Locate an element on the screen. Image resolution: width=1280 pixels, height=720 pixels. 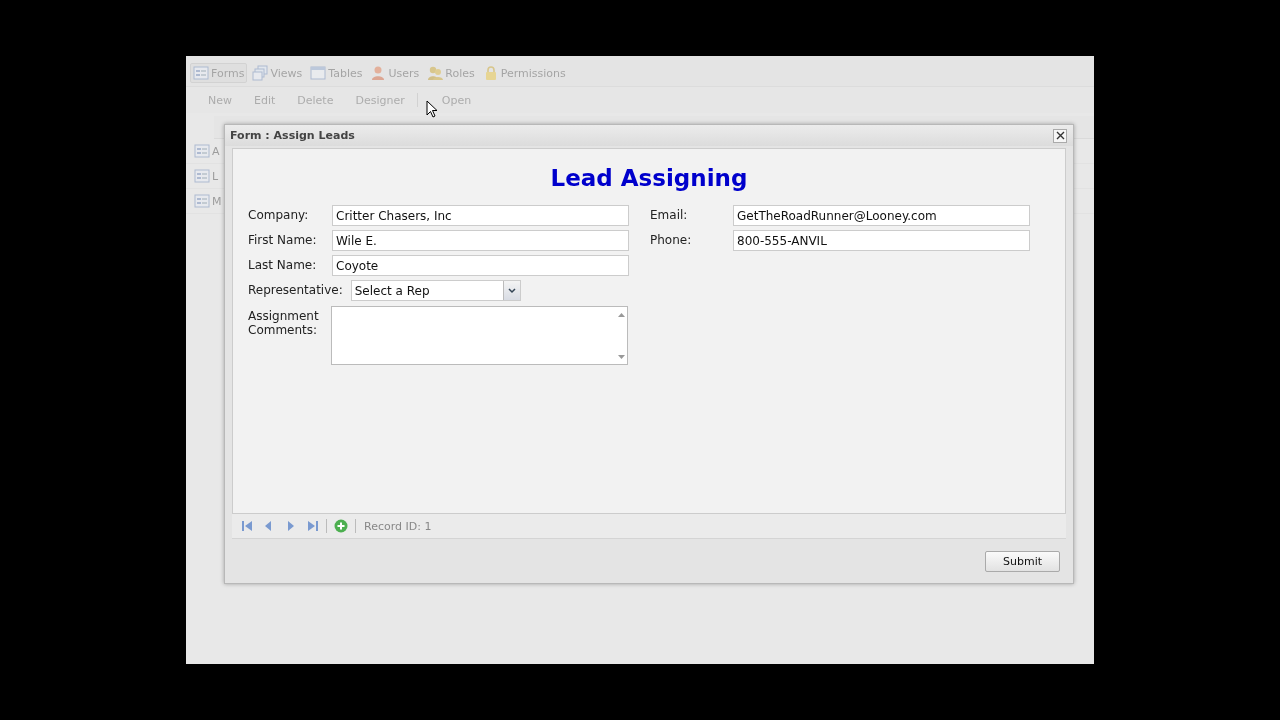
submit-button: Submit is located at coordinates (1022, 561).